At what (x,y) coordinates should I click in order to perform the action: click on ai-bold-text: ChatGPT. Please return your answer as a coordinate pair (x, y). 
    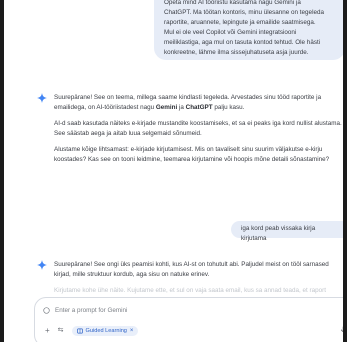
    Looking at the image, I should click on (199, 107).